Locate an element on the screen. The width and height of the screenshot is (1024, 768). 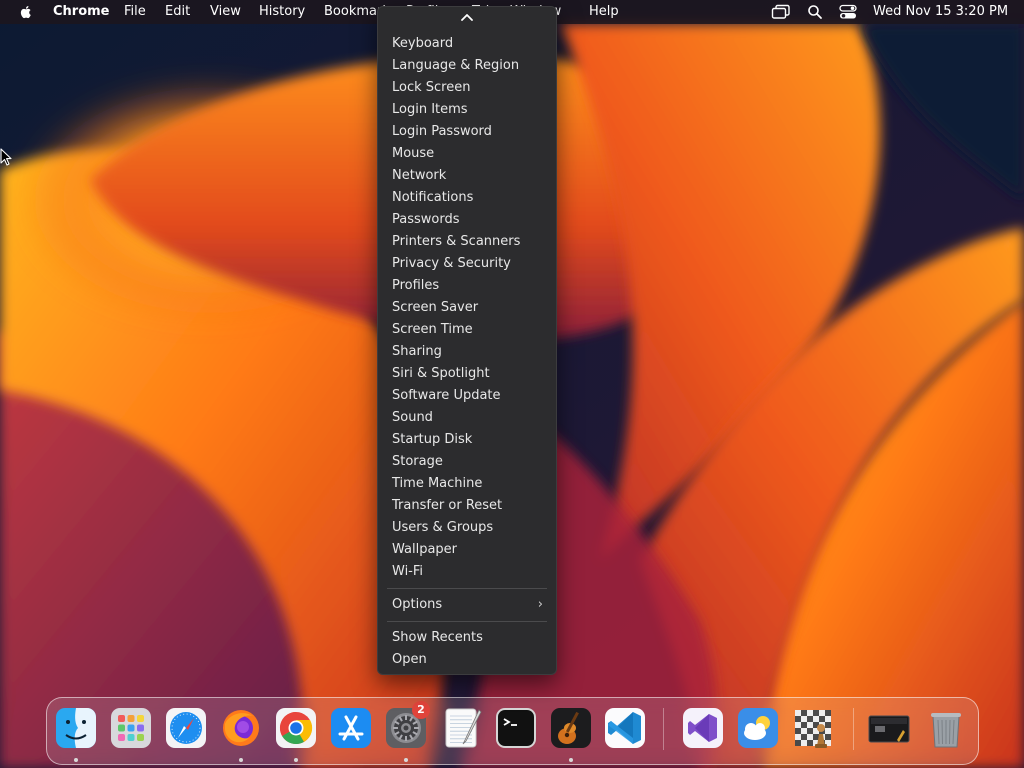
dock-app-visual-studio is located at coordinates (703, 728).